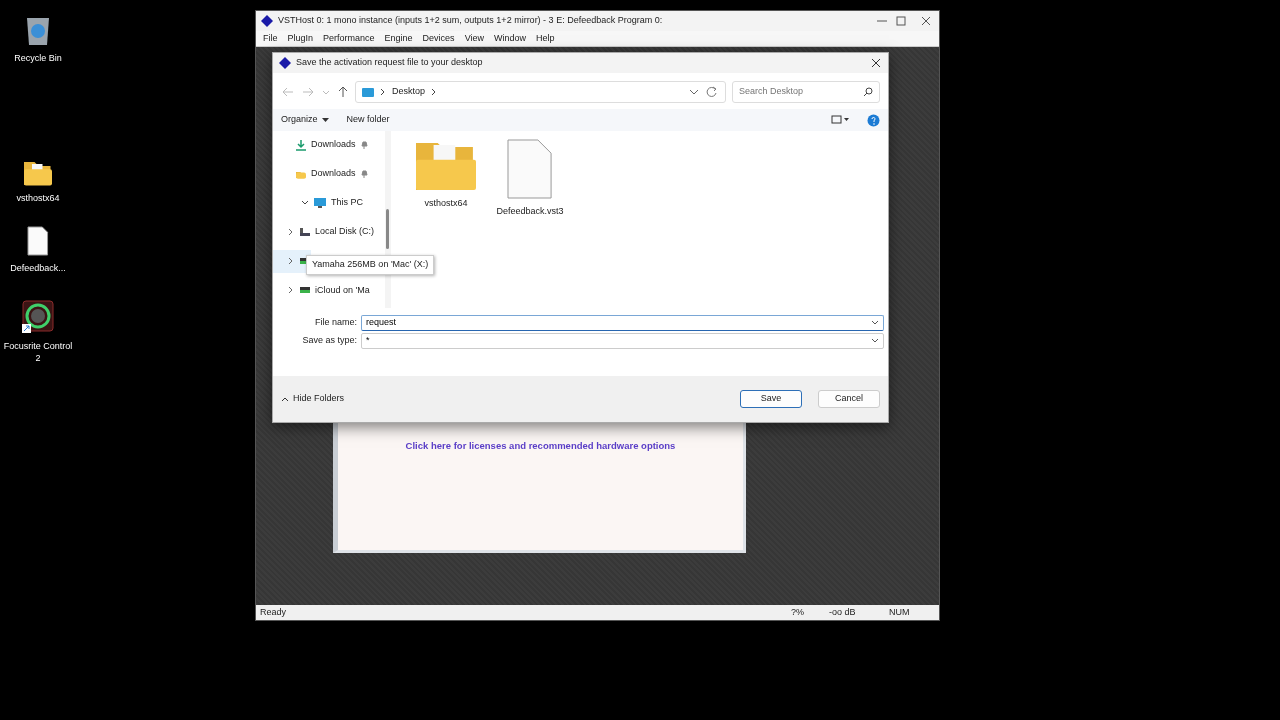 The image size is (1280, 720). Describe the element at coordinates (398, 38) in the screenshot. I see `menu-item: Engine` at that location.